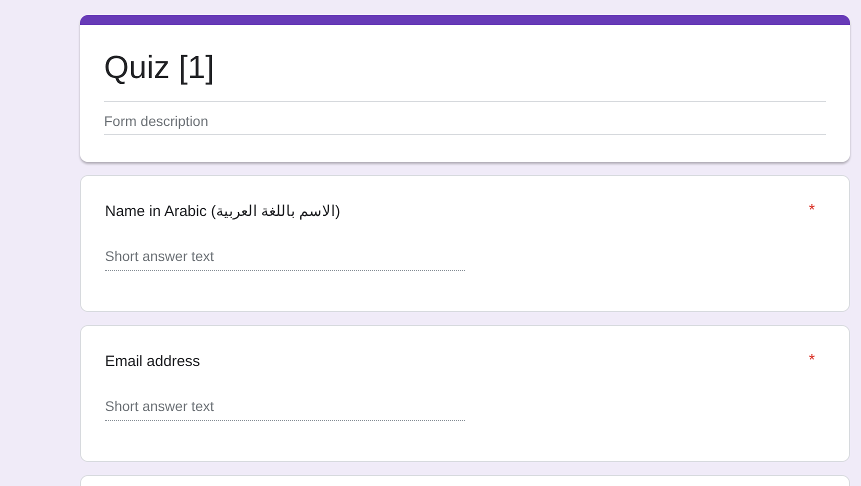 The image size is (861, 486). Describe the element at coordinates (465, 118) in the screenshot. I see `form-description-field: Form description` at that location.